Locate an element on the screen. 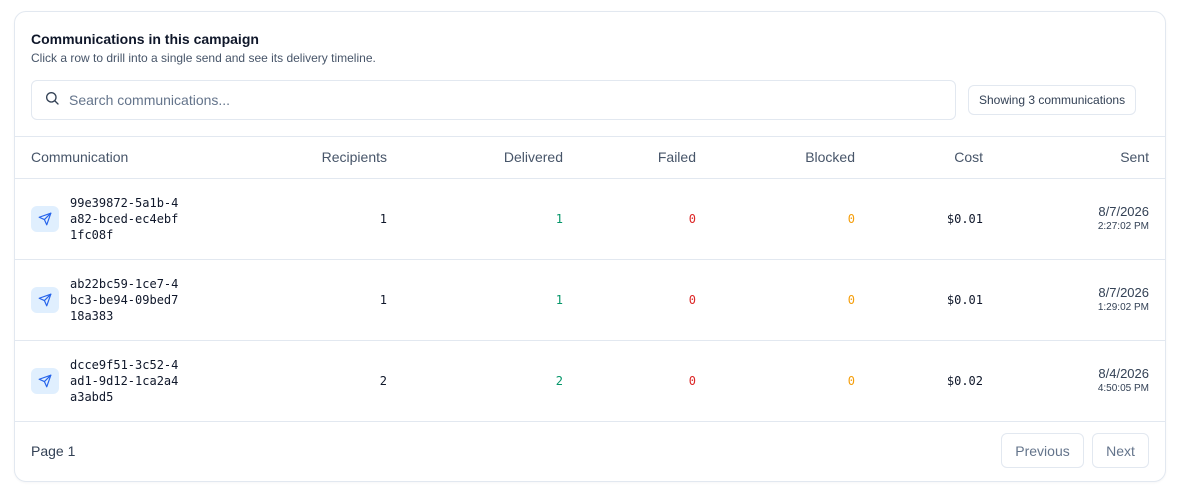 This screenshot has width=1183, height=493. header-recipients: Recipients is located at coordinates (306, 157).